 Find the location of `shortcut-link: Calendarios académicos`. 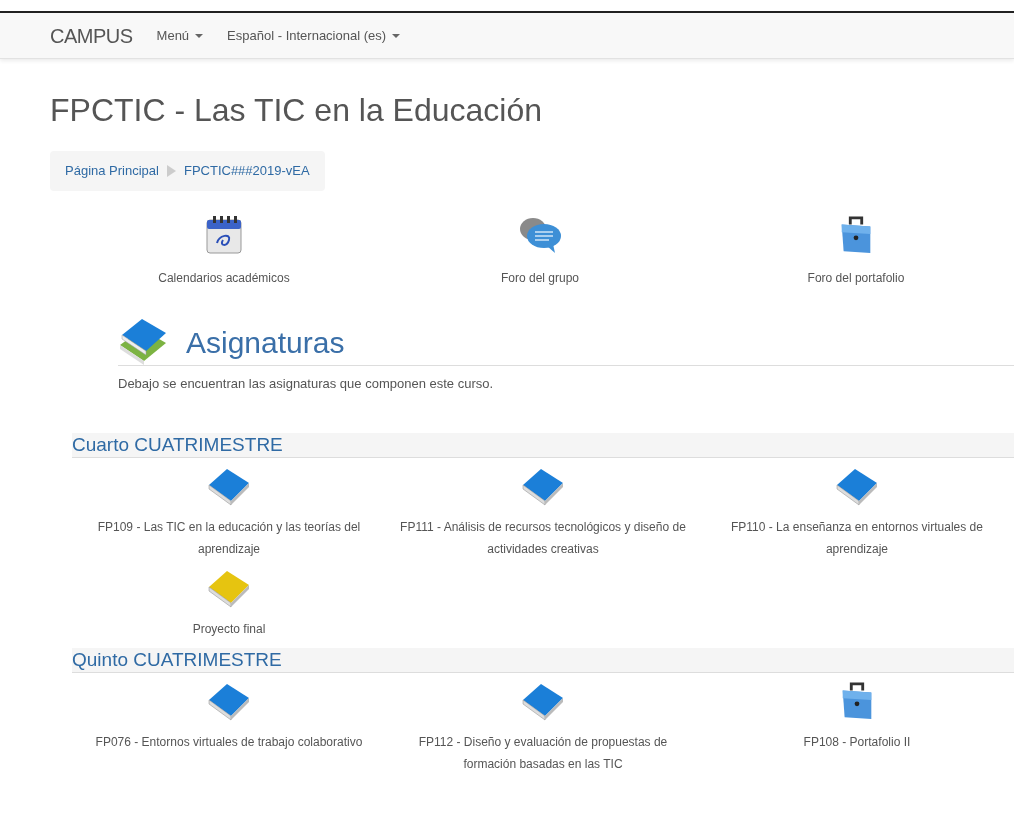

shortcut-link: Calendarios académicos is located at coordinates (224, 277).